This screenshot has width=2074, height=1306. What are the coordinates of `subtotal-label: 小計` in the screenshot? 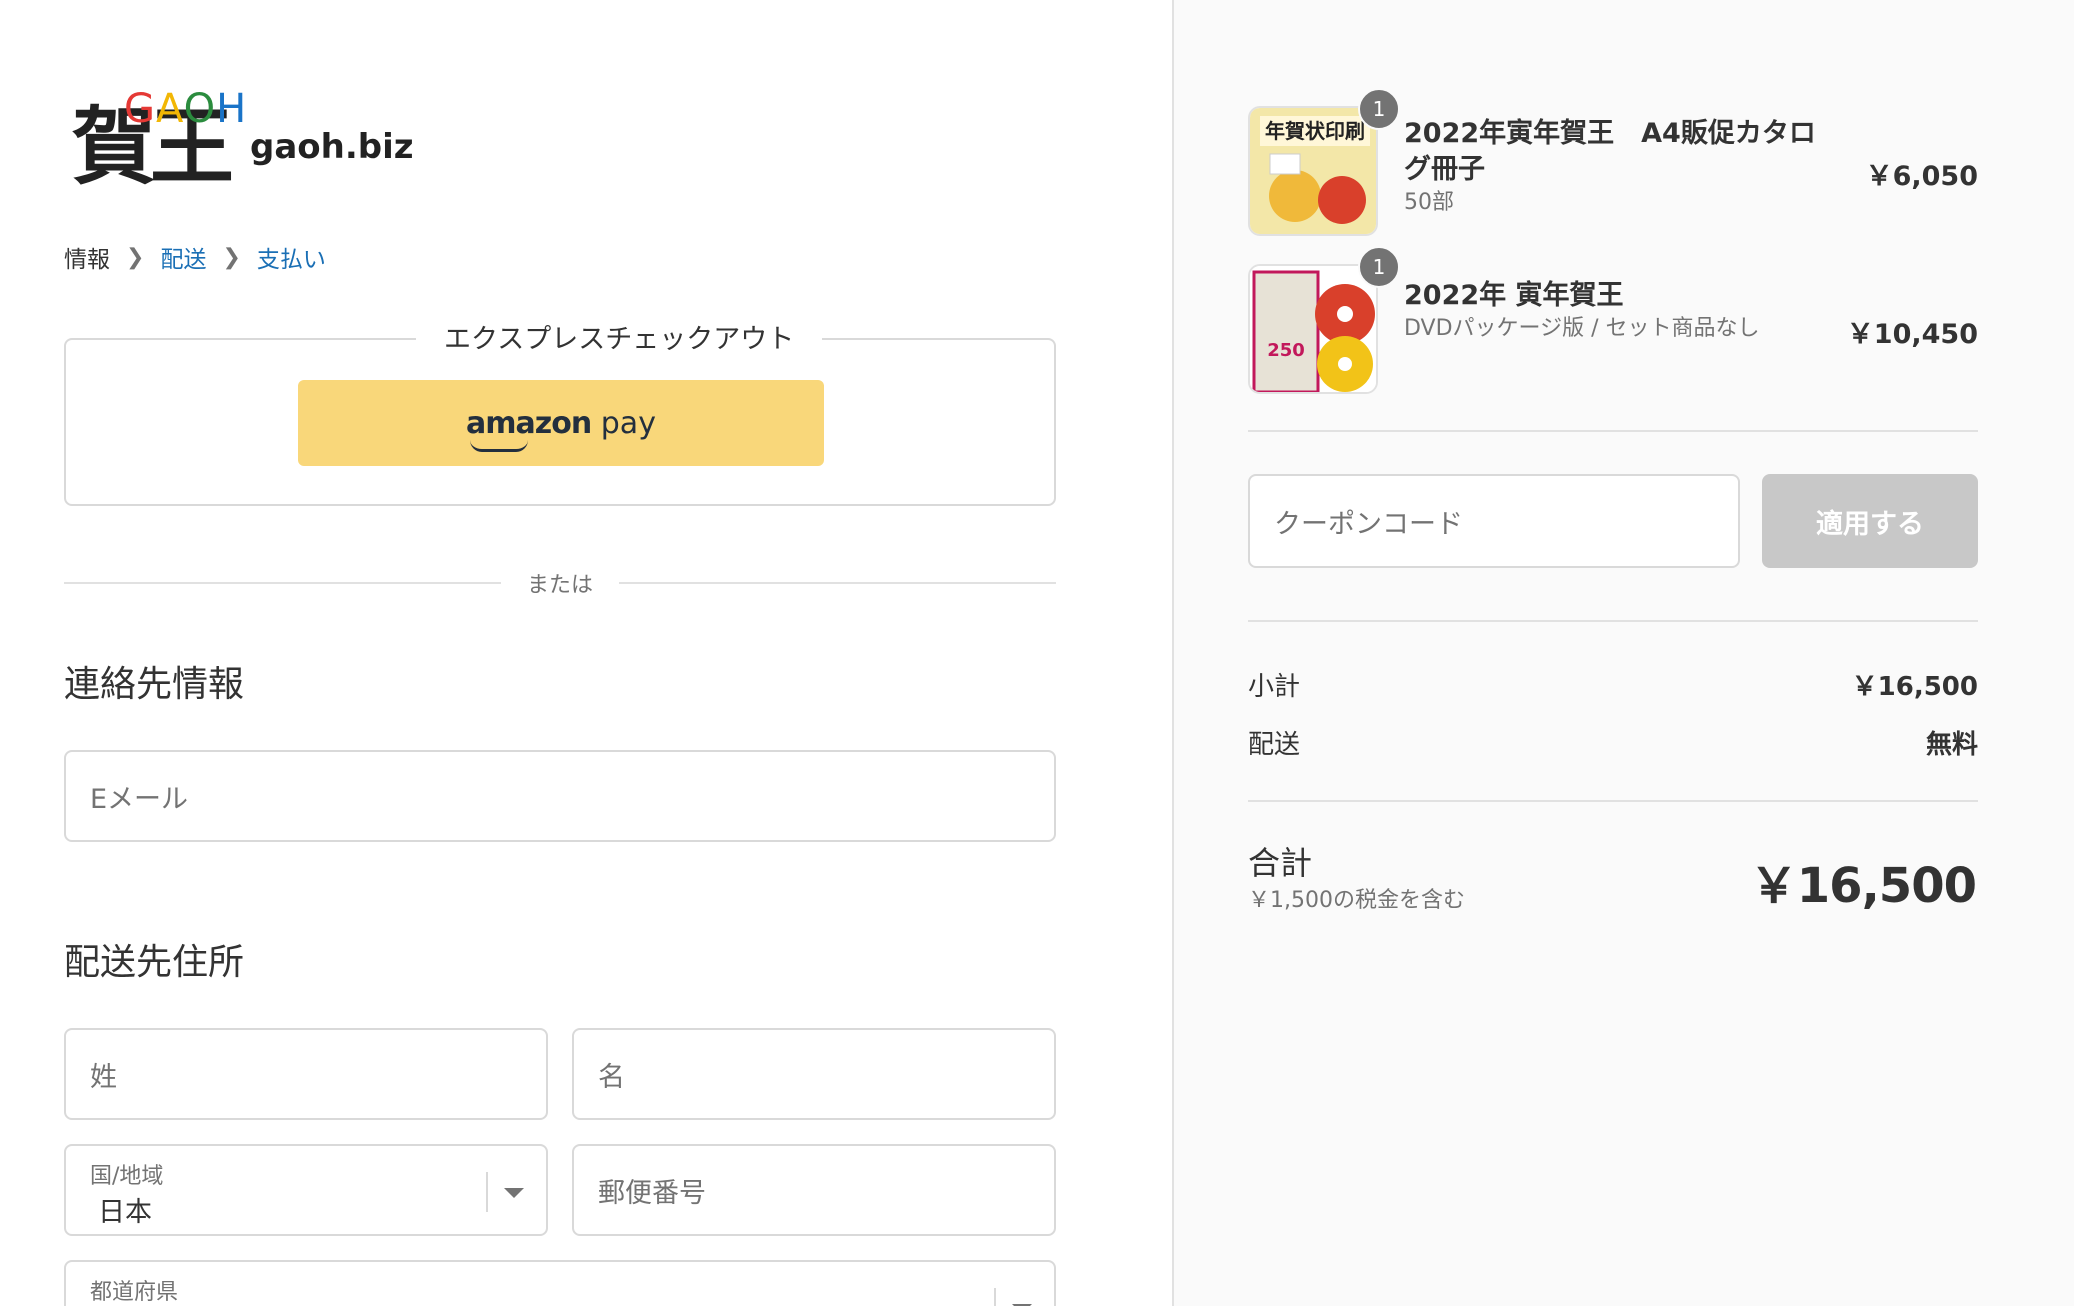 It's located at (1274, 687).